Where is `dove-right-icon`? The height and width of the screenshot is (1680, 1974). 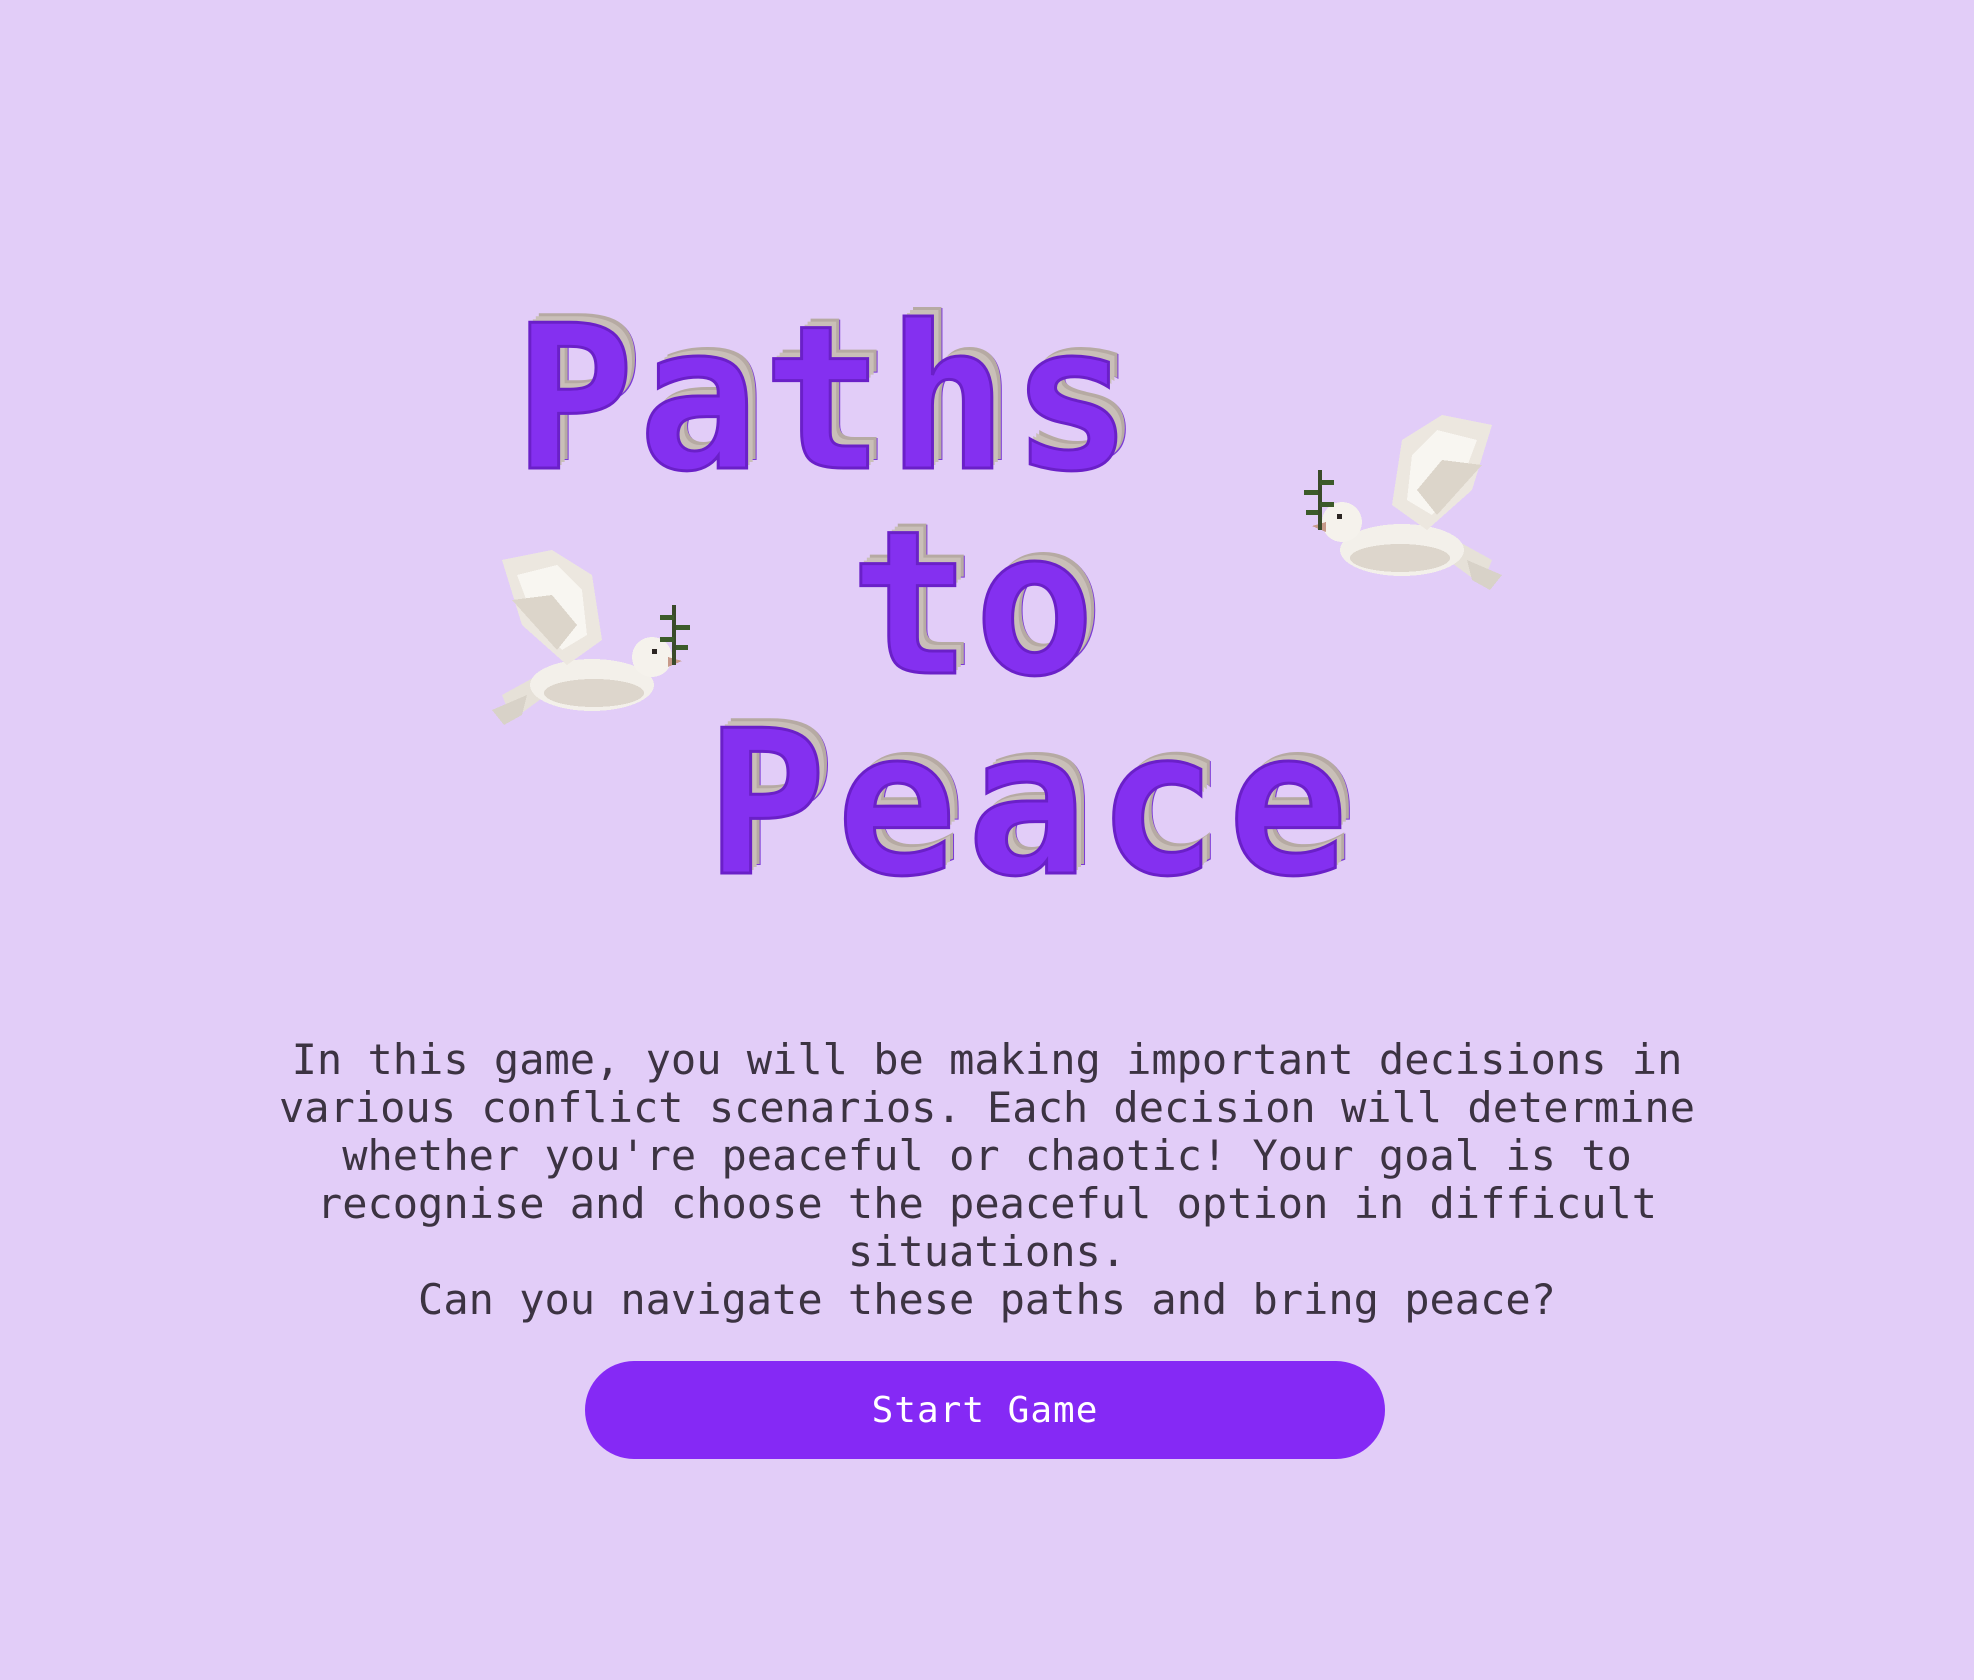
dove-right-icon is located at coordinates (1397, 505).